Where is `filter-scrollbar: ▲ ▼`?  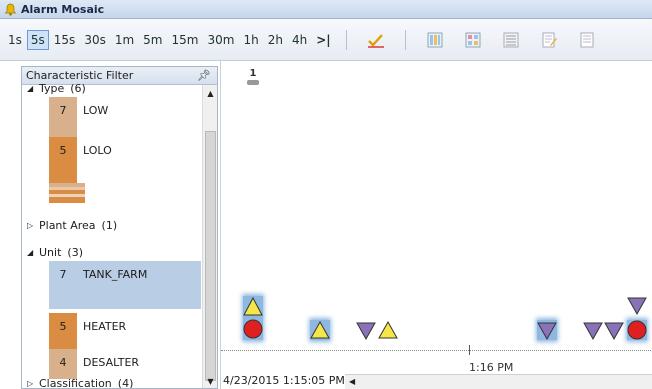
filter-scrollbar: ▲ ▼ is located at coordinates (209, 236).